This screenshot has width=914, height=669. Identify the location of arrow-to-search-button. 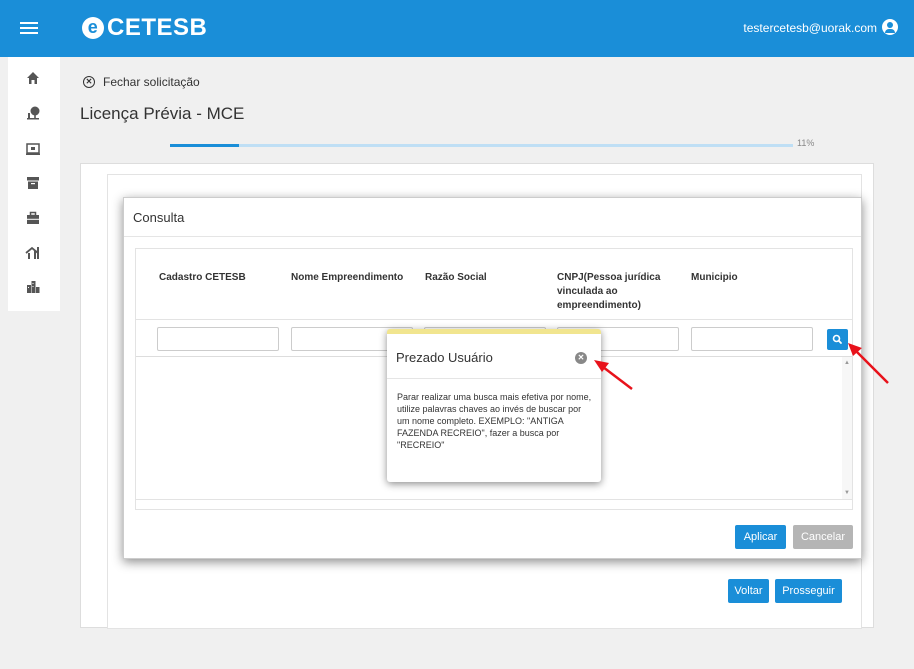
(868, 363).